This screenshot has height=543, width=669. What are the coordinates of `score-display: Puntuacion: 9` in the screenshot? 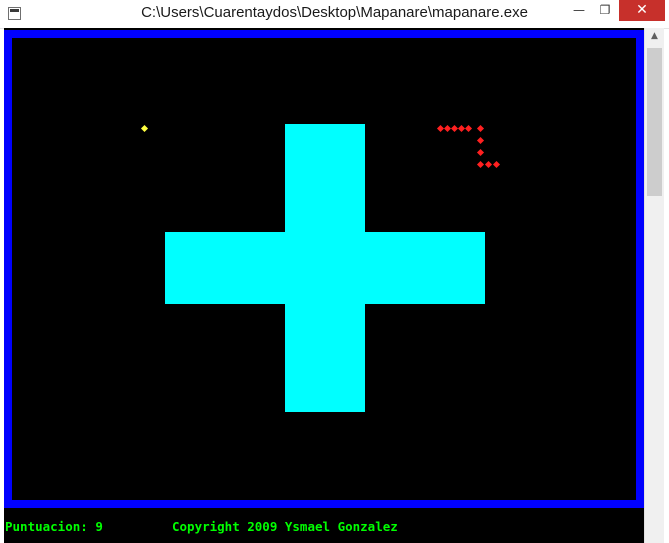 It's located at (54, 526).